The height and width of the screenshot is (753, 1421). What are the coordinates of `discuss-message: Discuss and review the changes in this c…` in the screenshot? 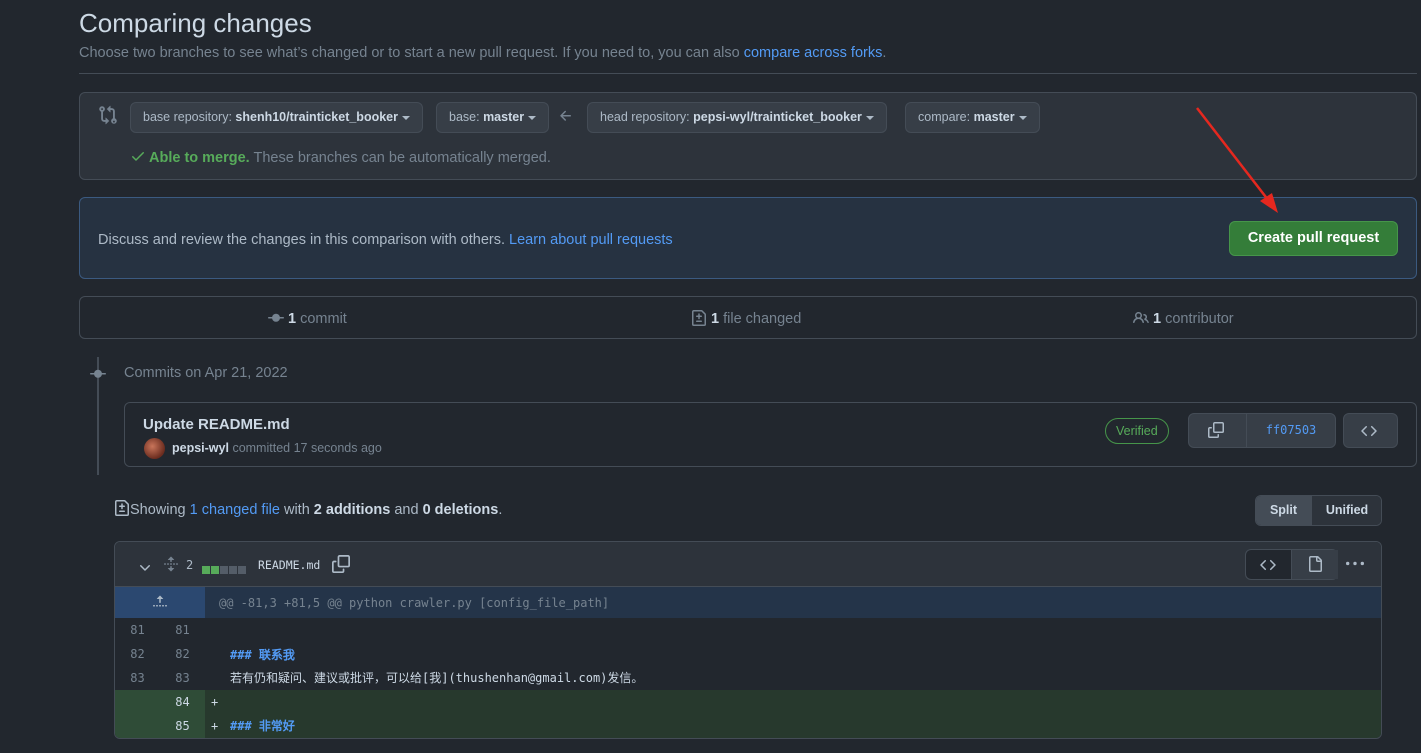 It's located at (304, 240).